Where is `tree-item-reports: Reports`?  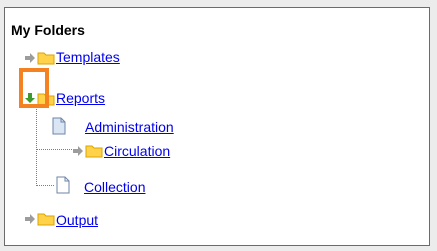
tree-item-reports: Reports is located at coordinates (98, 99).